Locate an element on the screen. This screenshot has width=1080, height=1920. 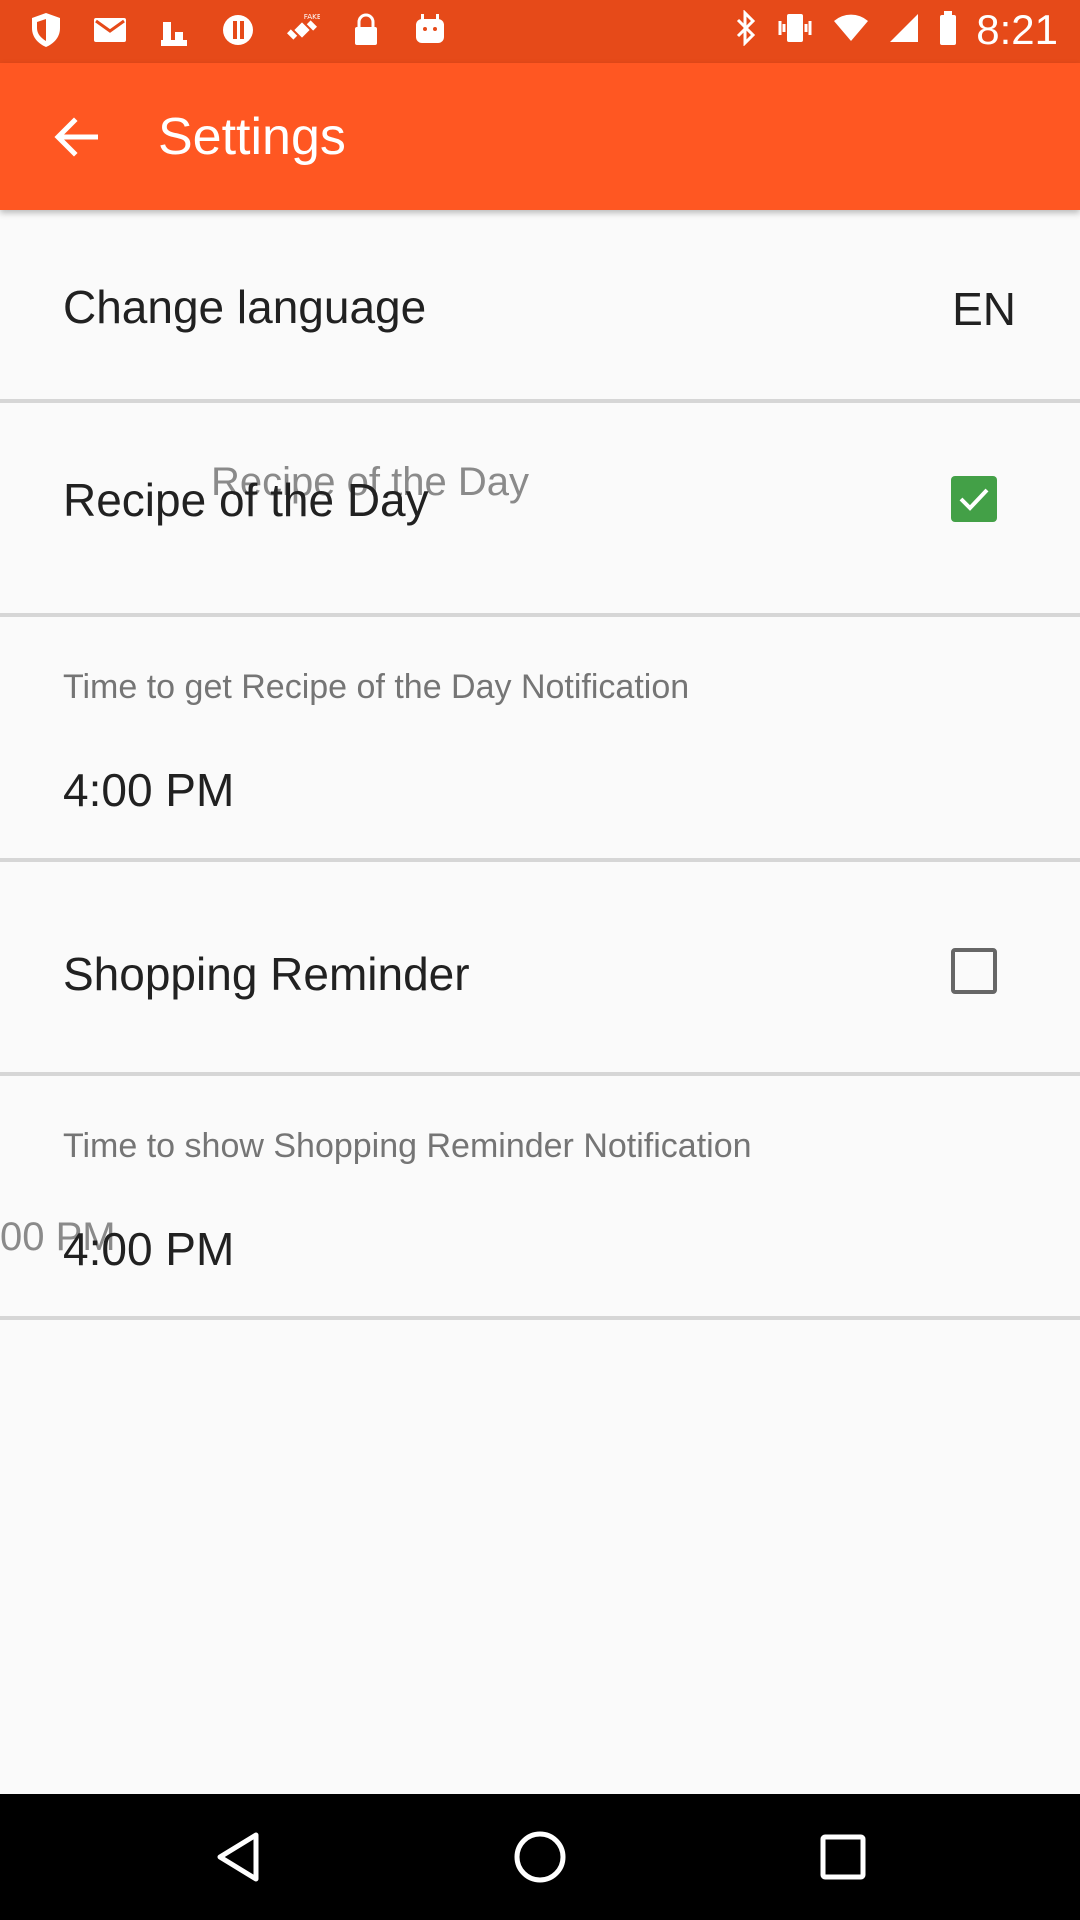
shopping-reminder-checkbox is located at coordinates (974, 971).